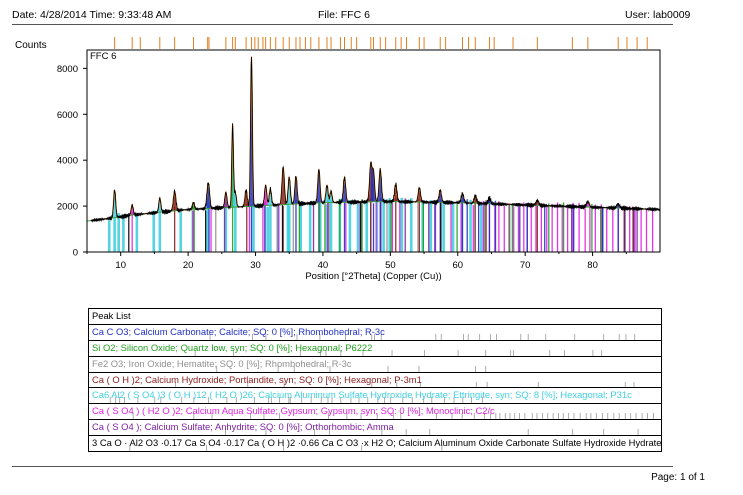 The width and height of the screenshot is (743, 495). Describe the element at coordinates (678, 477) in the screenshot. I see `page-number: Page: 1 of 1` at that location.